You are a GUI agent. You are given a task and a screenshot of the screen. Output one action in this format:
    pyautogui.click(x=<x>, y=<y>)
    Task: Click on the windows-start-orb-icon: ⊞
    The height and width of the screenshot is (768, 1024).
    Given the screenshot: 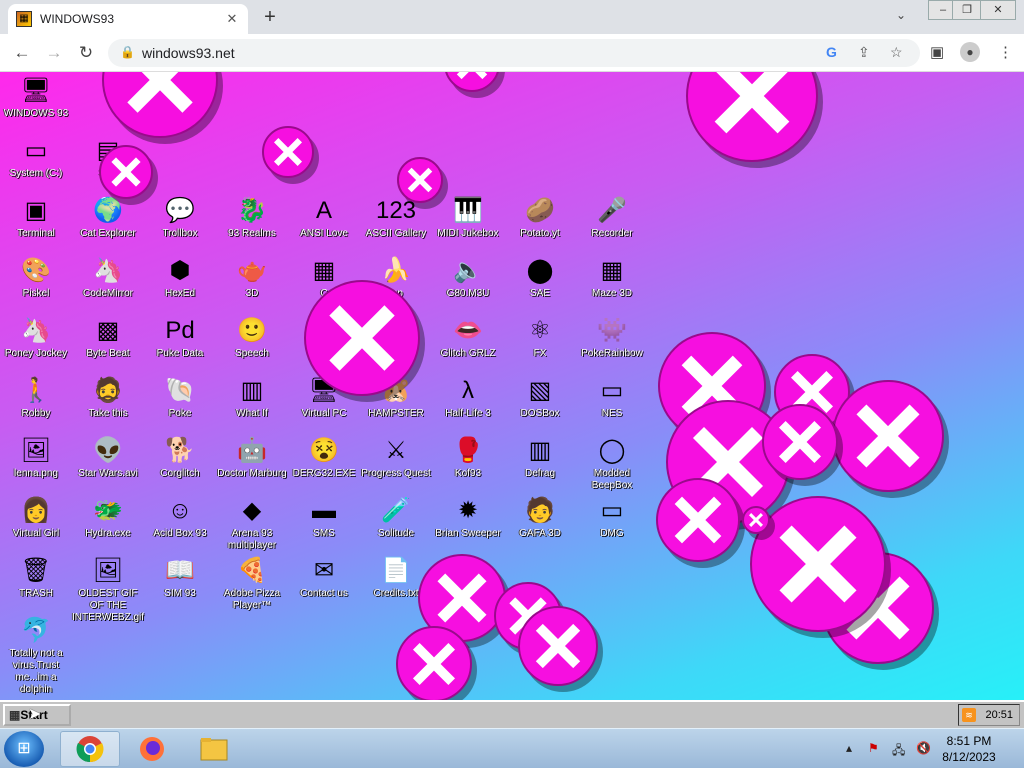 What is the action you would take?
    pyautogui.click(x=24, y=749)
    